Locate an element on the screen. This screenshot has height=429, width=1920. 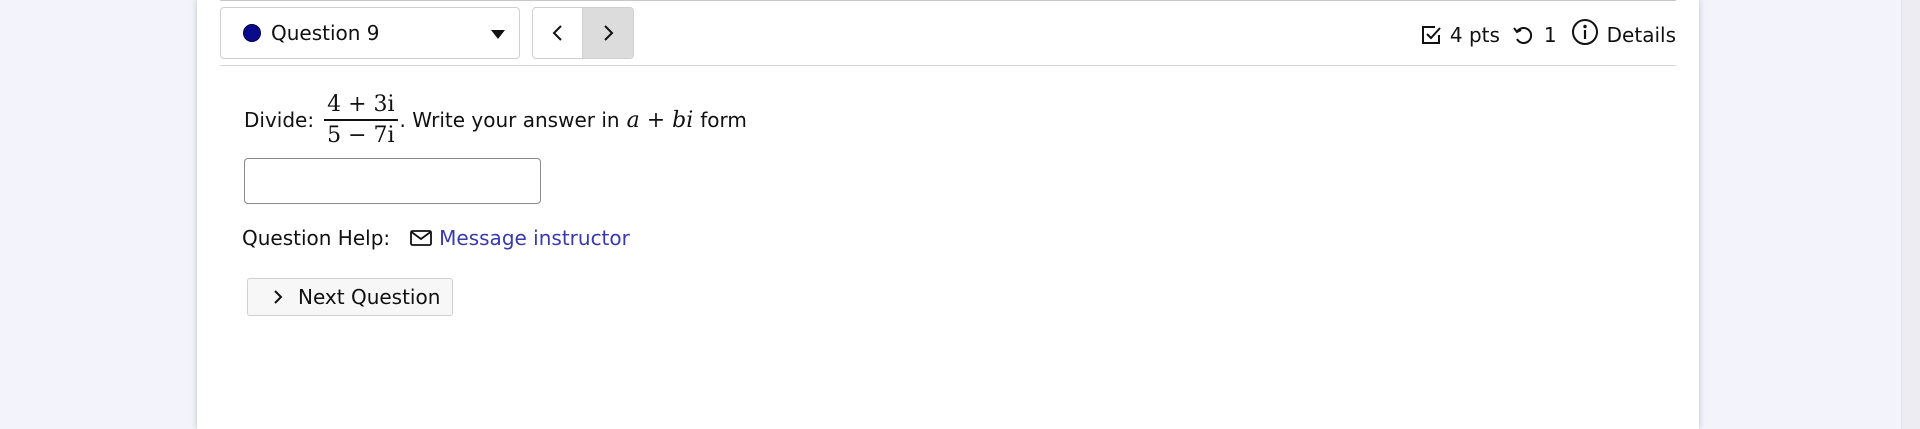
next-question-button: Next Question is located at coordinates (350, 297).